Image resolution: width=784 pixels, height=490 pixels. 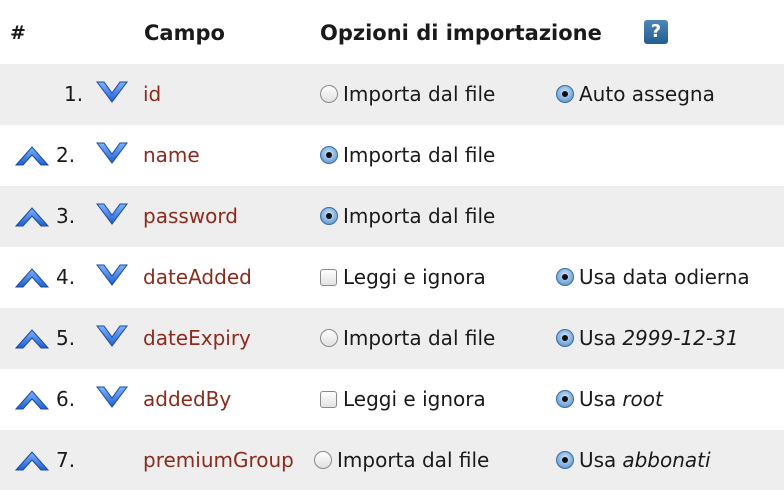 I want to click on field-name: id, so click(x=152, y=94).